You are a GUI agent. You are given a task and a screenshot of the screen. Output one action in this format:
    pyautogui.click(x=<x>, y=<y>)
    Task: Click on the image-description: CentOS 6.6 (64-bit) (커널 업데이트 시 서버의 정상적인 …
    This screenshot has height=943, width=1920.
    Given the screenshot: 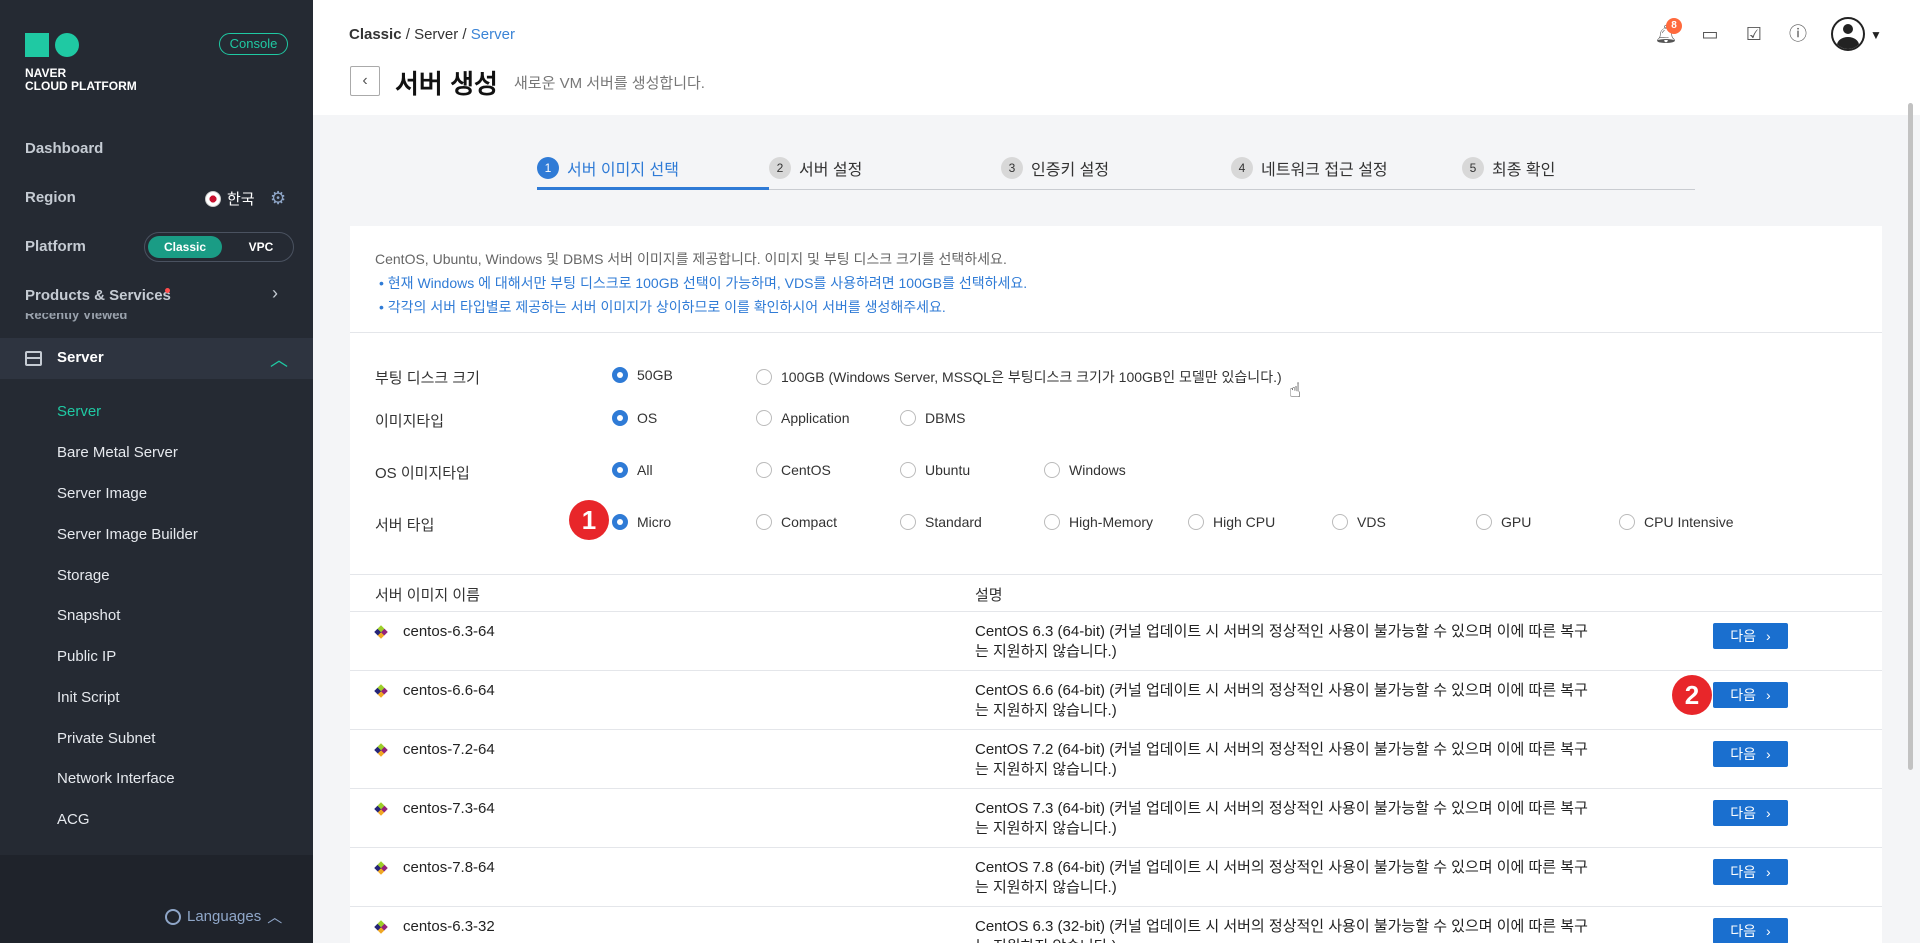 What is the action you would take?
    pyautogui.click(x=1281, y=700)
    